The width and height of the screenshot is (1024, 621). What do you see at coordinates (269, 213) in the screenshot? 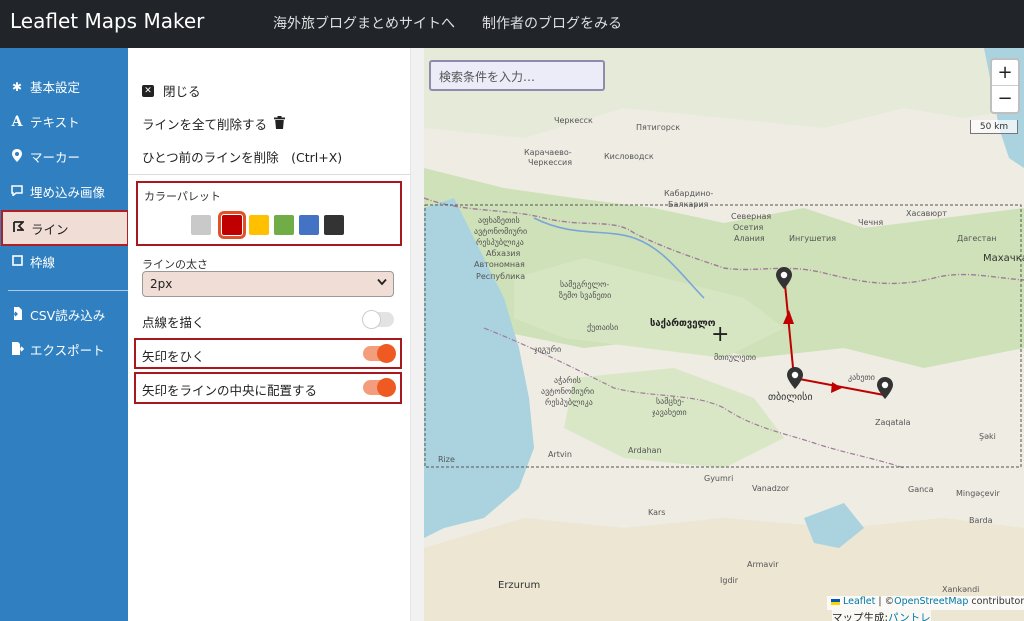
I see `color-palette-section: カラーパレット` at bounding box center [269, 213].